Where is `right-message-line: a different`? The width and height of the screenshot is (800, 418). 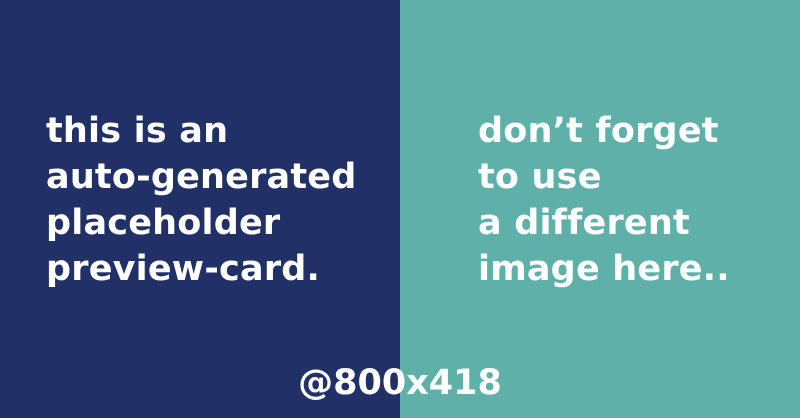
right-message-line: a different is located at coordinates (584, 223).